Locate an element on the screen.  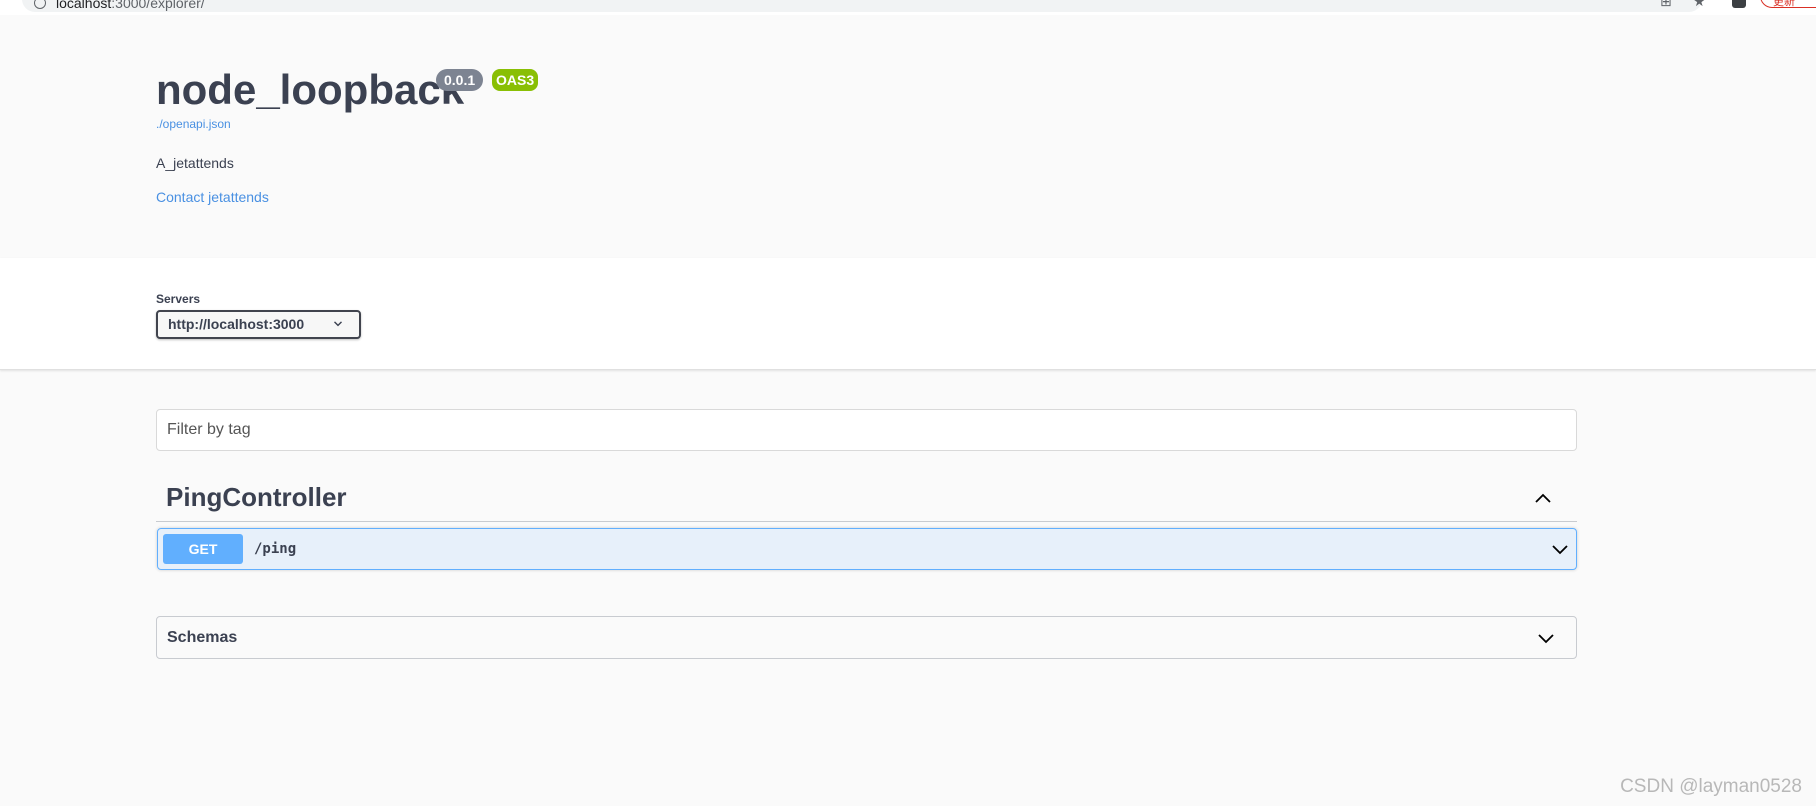
oas-version-badge: OAS3 is located at coordinates (515, 80).